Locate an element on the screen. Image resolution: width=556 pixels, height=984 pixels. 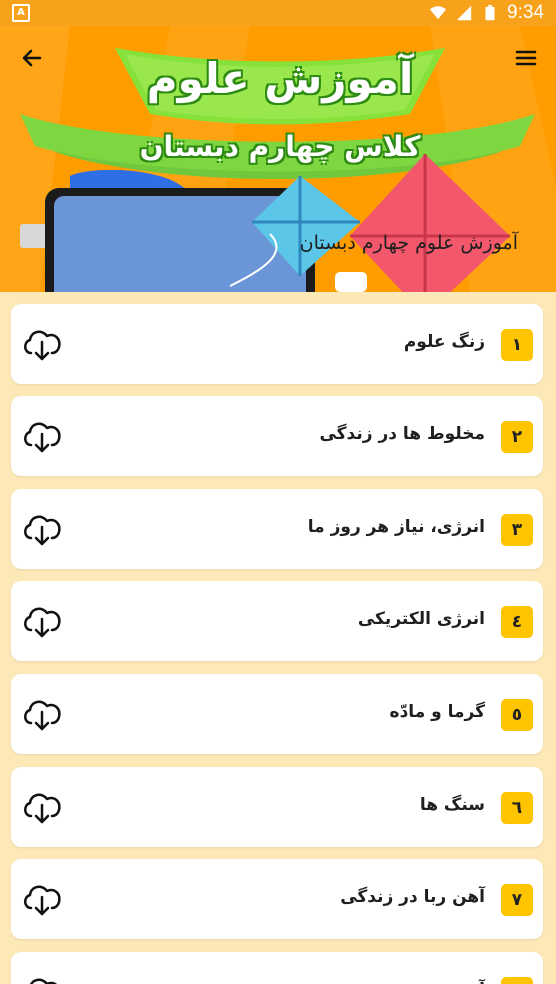
banner-subtitle: کلاس چهارم دبستان is located at coordinates (280, 146).